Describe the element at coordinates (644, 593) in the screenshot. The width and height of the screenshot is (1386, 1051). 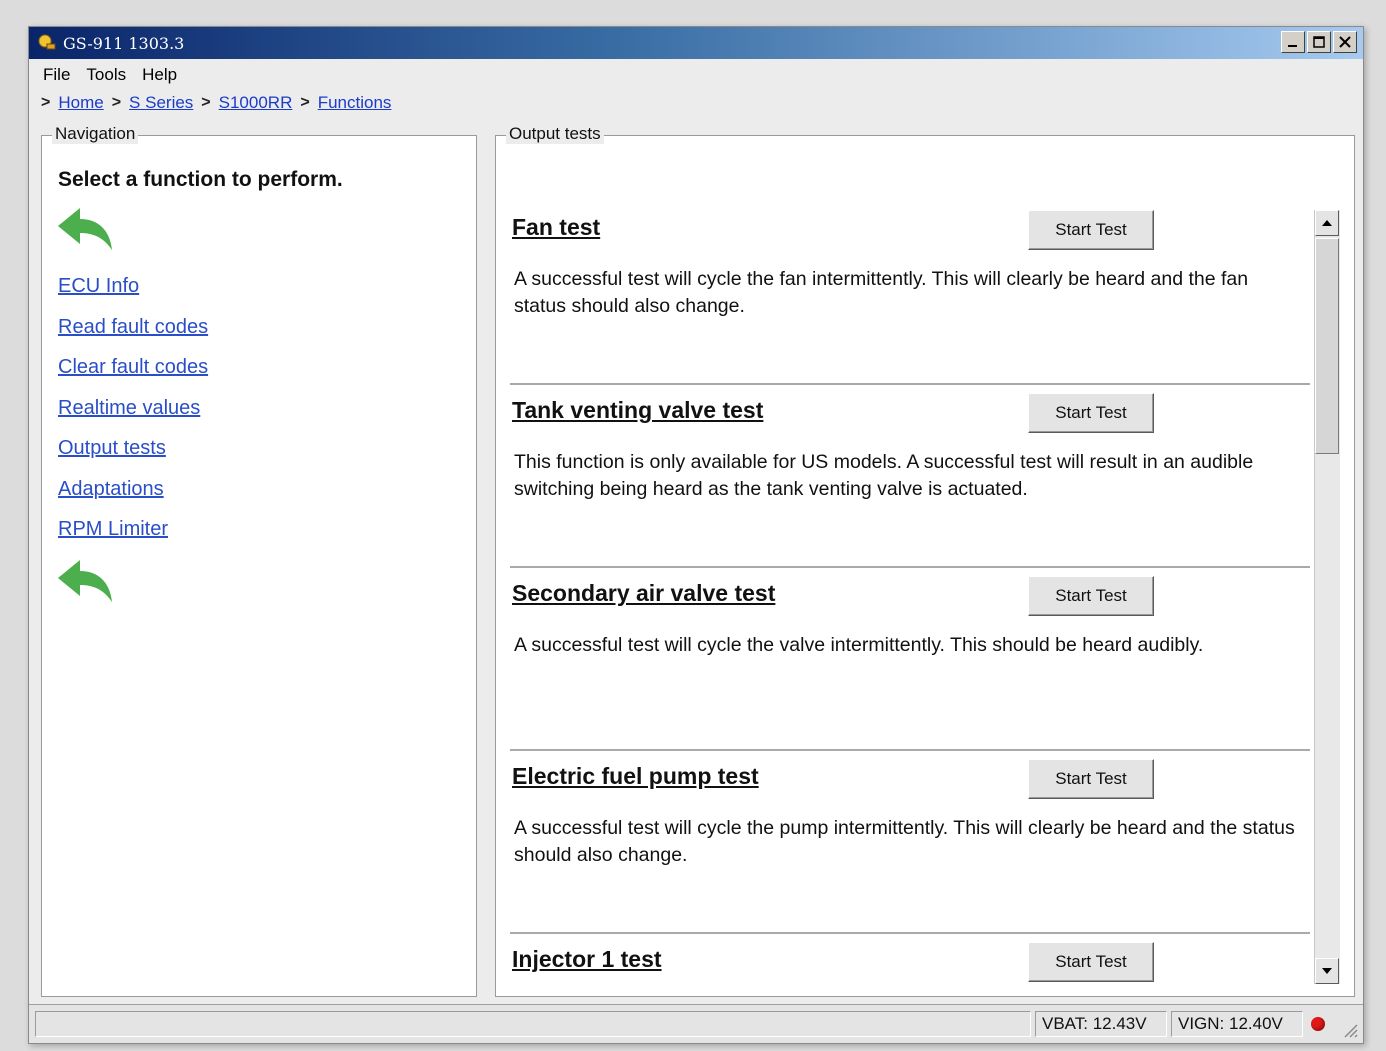
I see `test-title: Secondary air valve test` at that location.